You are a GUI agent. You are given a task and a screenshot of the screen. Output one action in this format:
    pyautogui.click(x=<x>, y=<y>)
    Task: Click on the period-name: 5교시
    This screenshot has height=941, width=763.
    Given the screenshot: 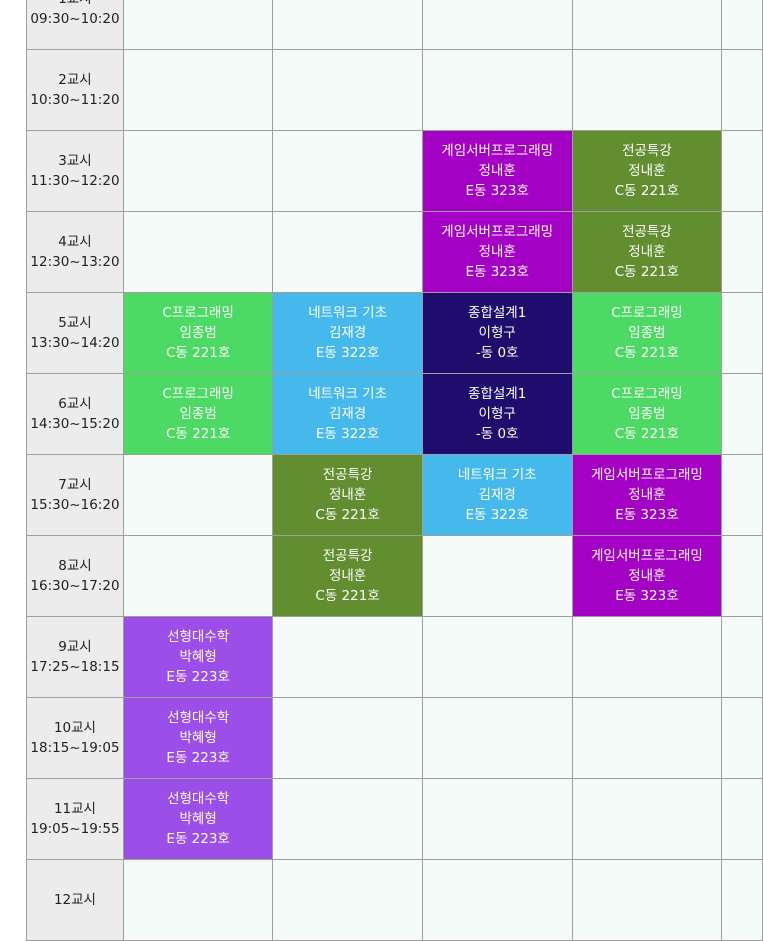 What is the action you would take?
    pyautogui.click(x=75, y=323)
    